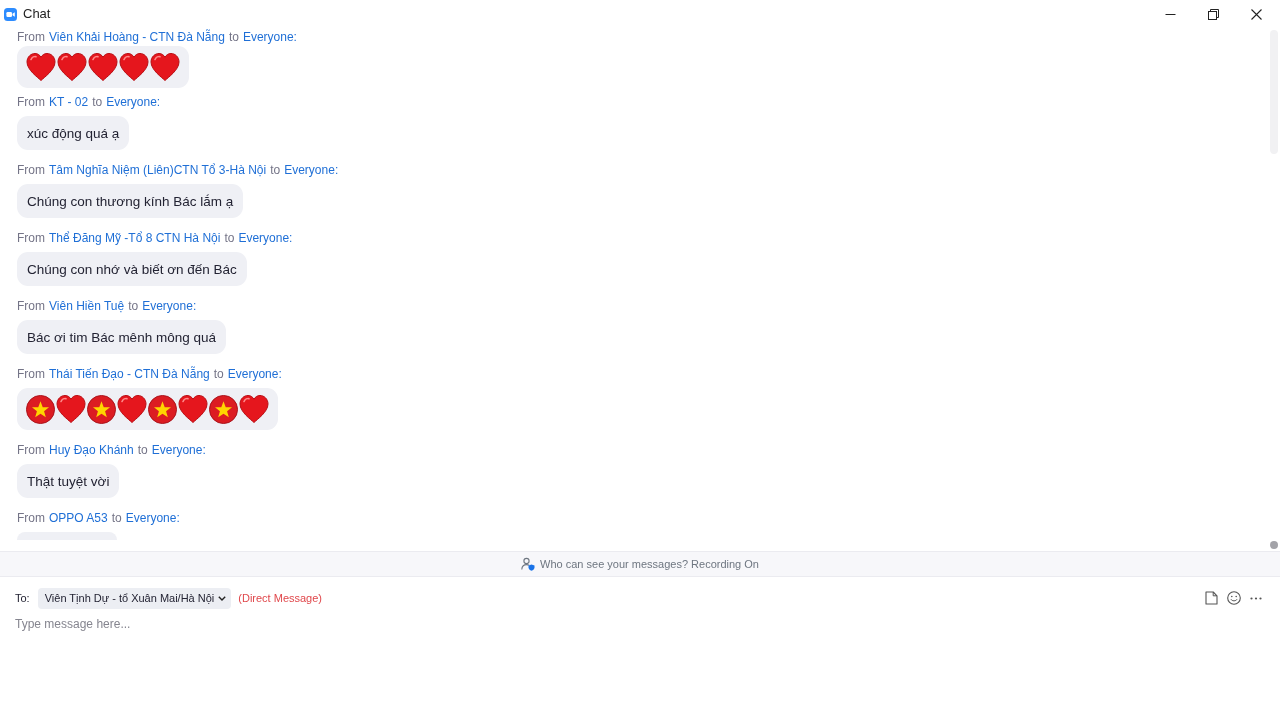 The height and width of the screenshot is (720, 1280). I want to click on recipient-dropdown: Viên Tịnh Dự - tổ Xuân Mai/Hà Nội, so click(134, 598).